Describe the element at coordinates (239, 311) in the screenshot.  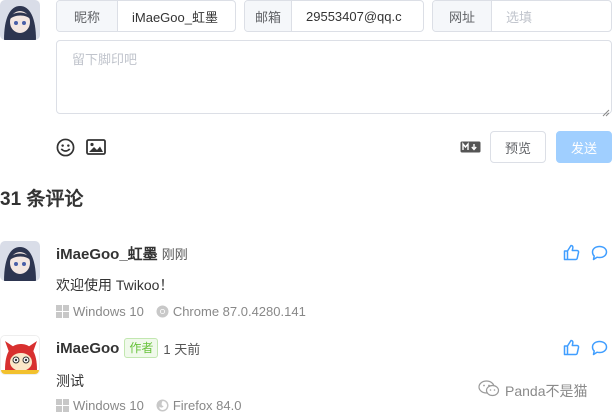
I see `comment-browser: Chrome 87.0.4280.141` at that location.